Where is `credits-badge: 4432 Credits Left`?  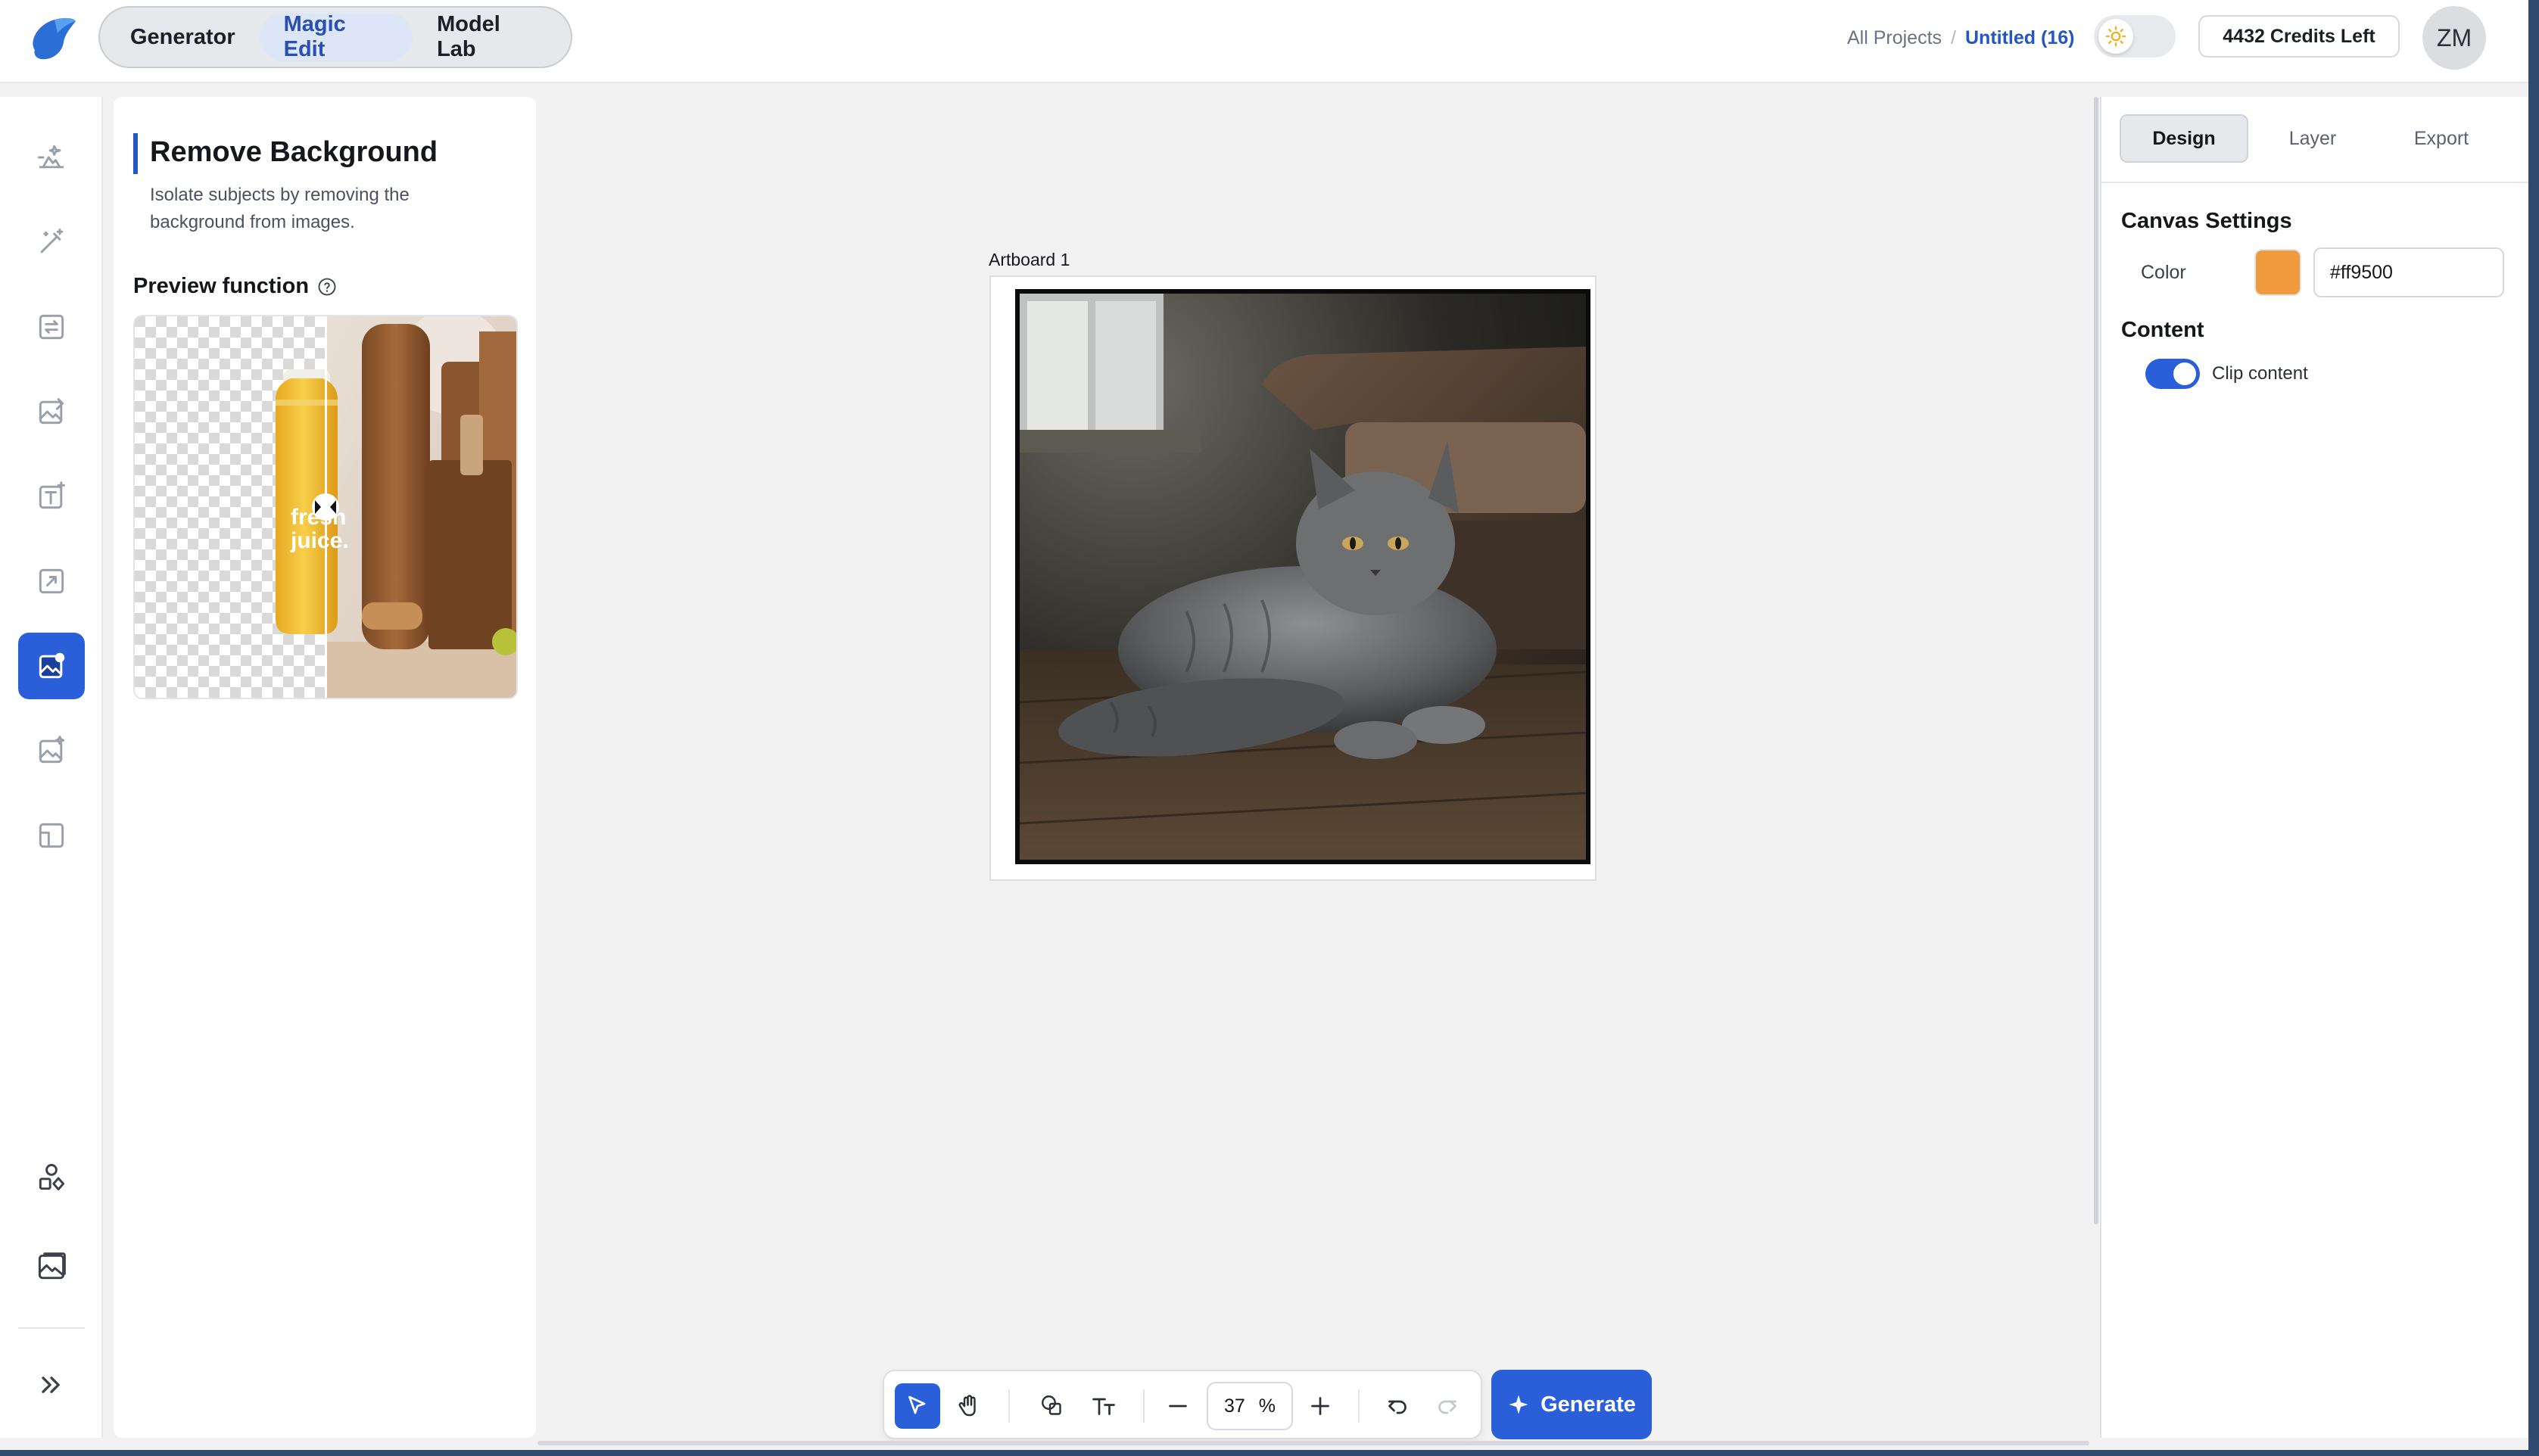
credits-badge: 4432 Credits Left is located at coordinates (2299, 36).